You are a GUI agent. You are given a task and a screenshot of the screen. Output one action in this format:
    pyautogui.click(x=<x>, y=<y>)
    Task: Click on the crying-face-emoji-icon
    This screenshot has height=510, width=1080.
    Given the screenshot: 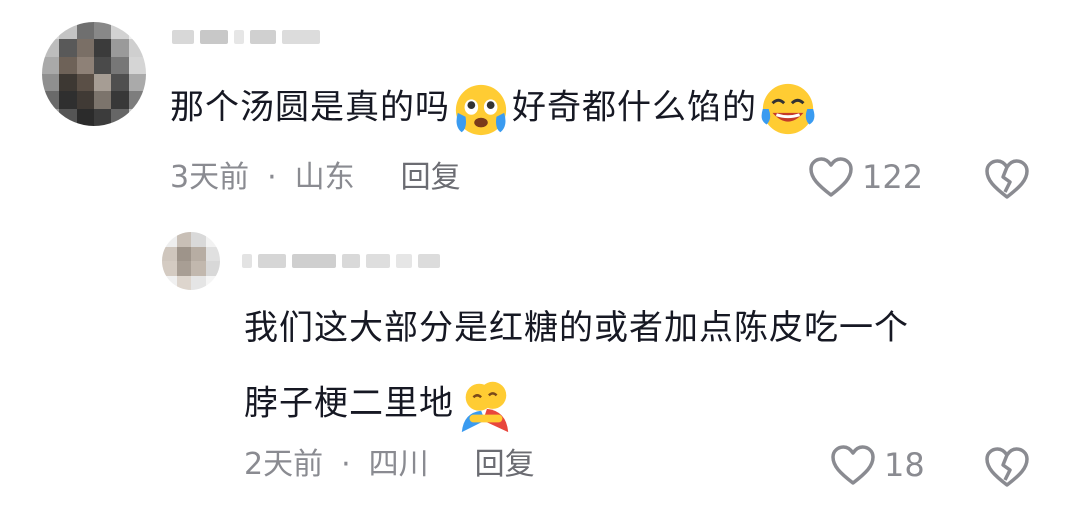 What is the action you would take?
    pyautogui.click(x=481, y=110)
    